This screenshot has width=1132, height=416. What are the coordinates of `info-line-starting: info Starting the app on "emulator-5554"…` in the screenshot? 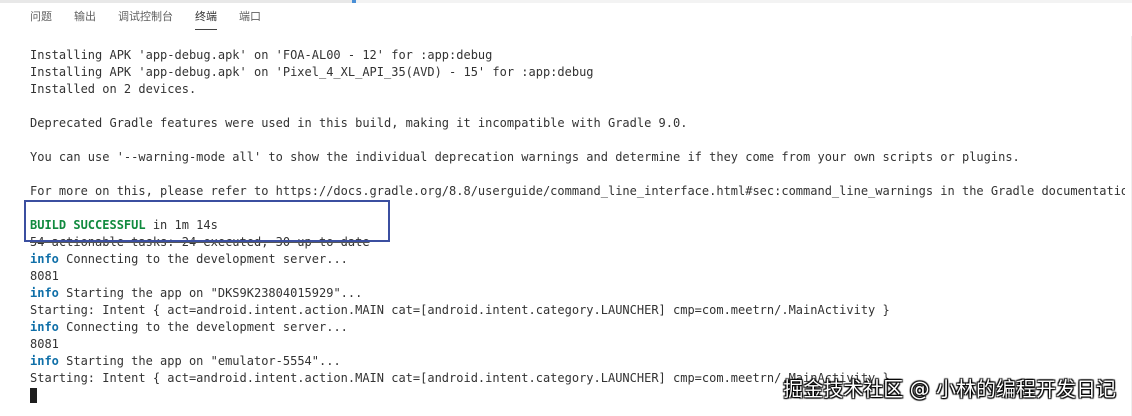 It's located at (577, 361).